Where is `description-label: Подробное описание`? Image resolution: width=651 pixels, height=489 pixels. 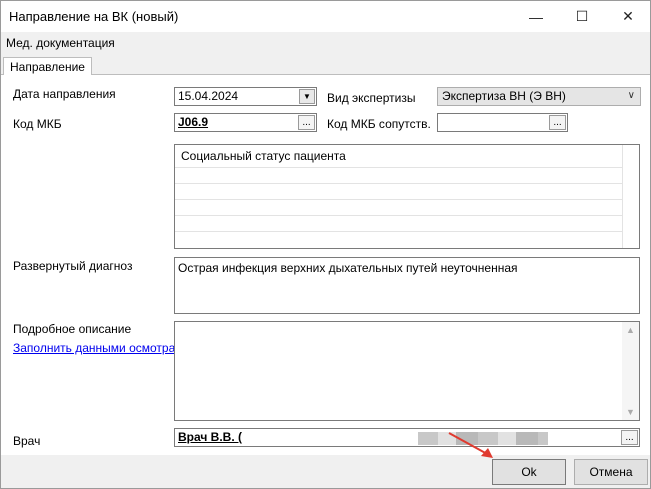
description-label: Подробное описание is located at coordinates (72, 329).